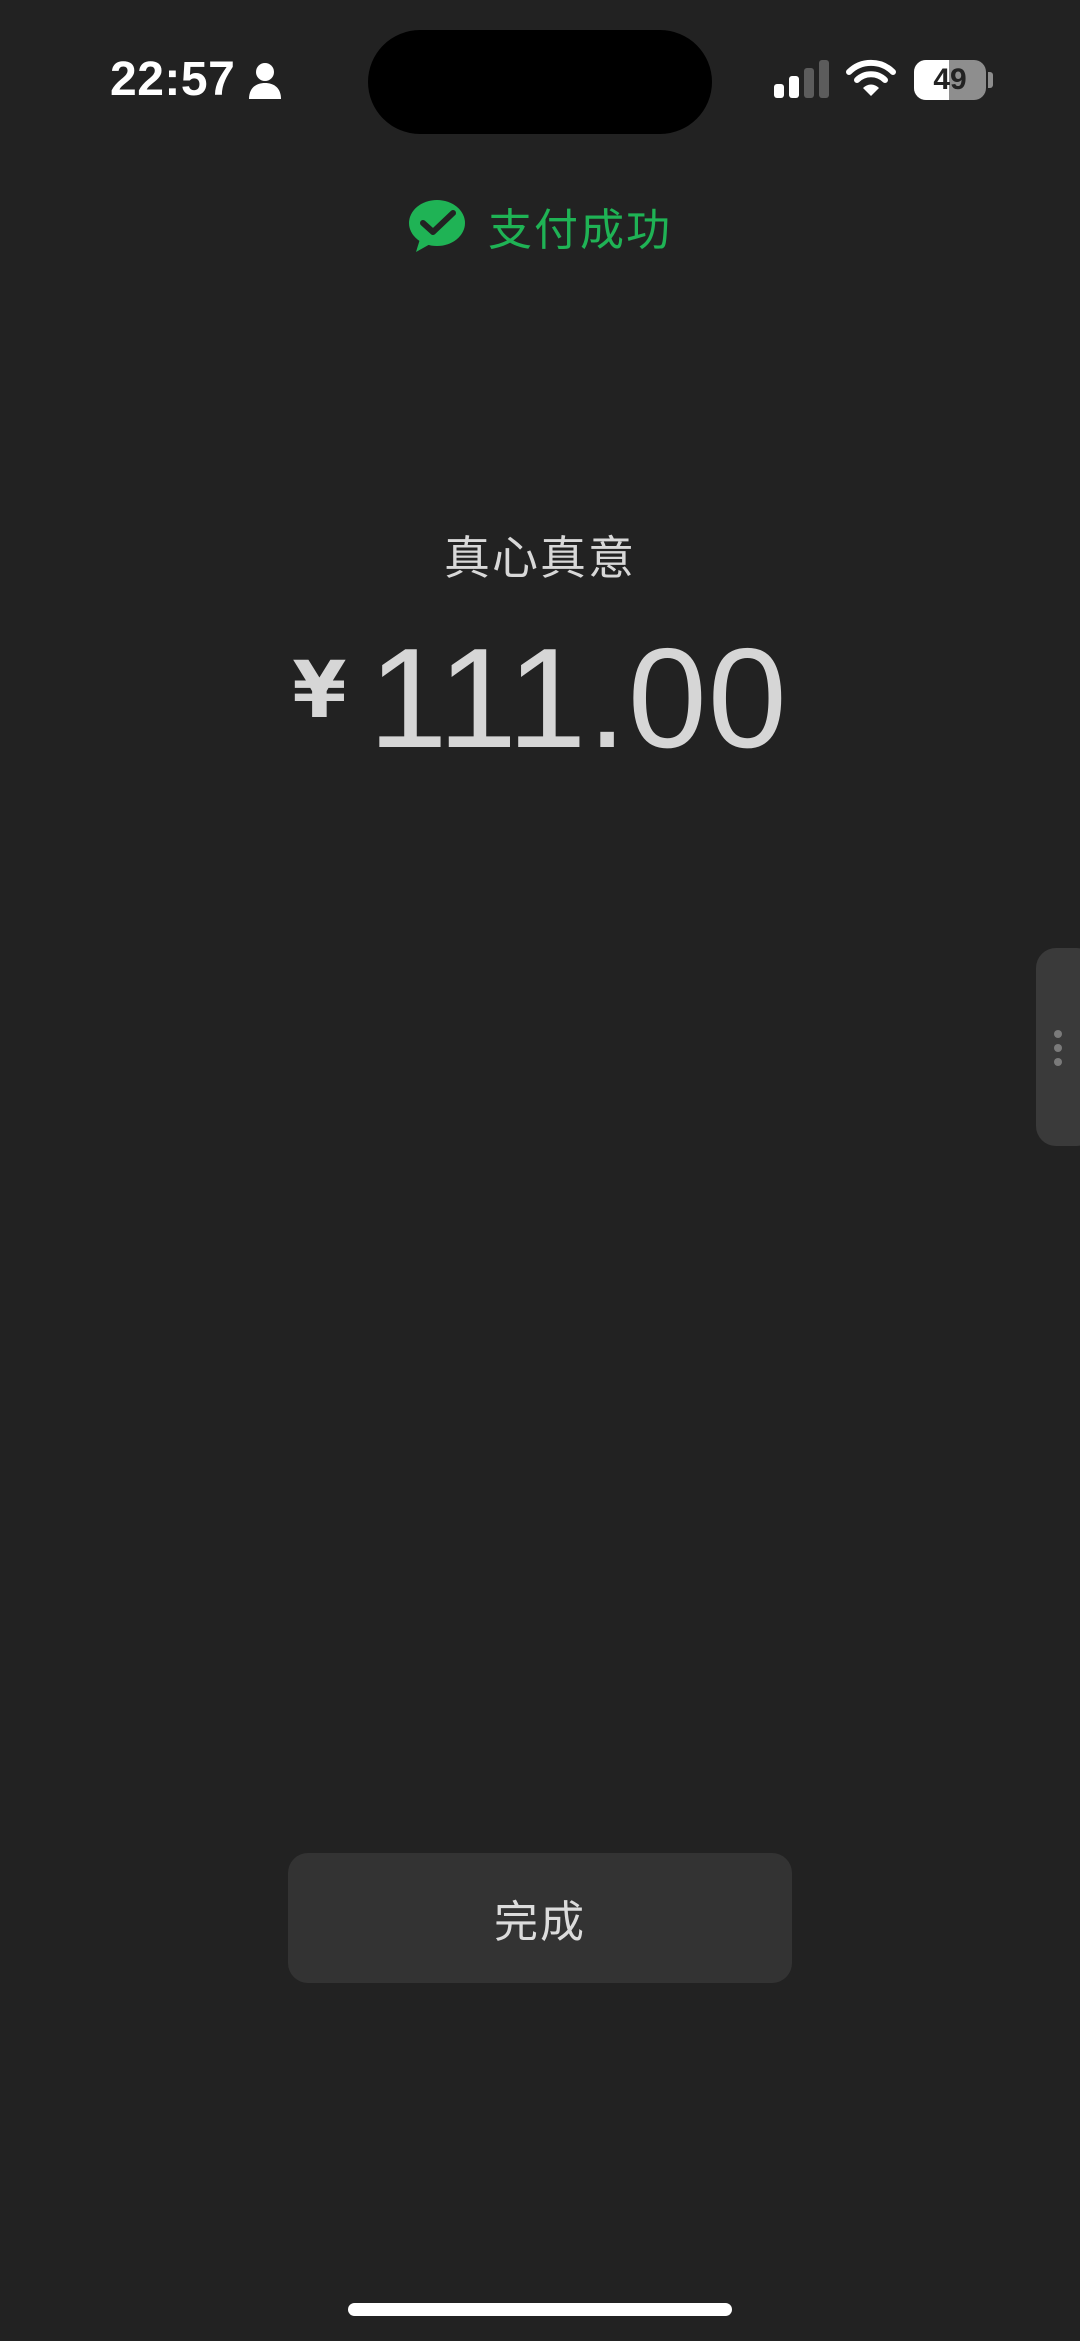 Image resolution: width=1080 pixels, height=2341 pixels. Describe the element at coordinates (540, 1918) in the screenshot. I see `done-button: 完成` at that location.